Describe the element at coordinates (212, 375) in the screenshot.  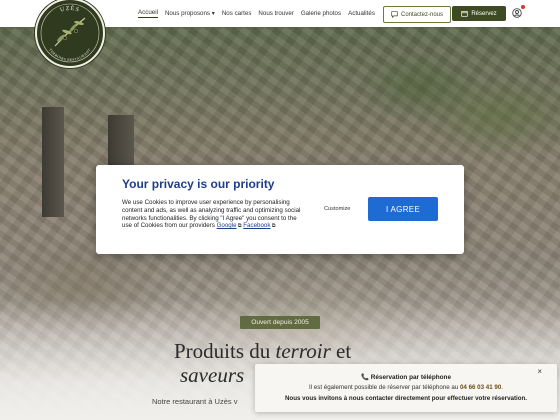
I see `hero-title-line2: saveurs` at that location.